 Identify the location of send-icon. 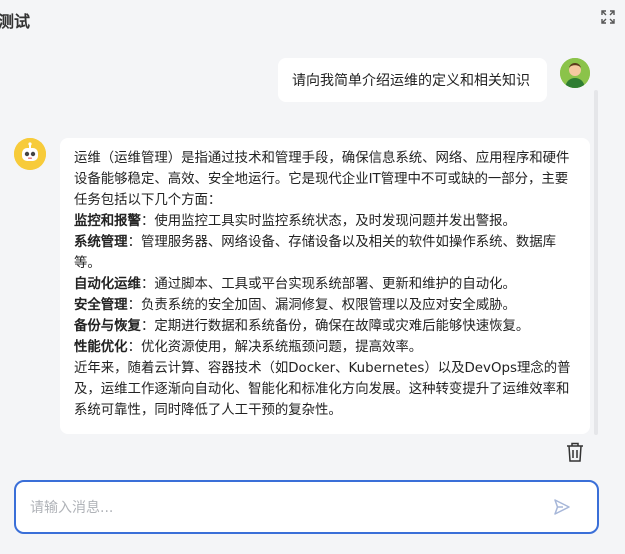
(562, 507).